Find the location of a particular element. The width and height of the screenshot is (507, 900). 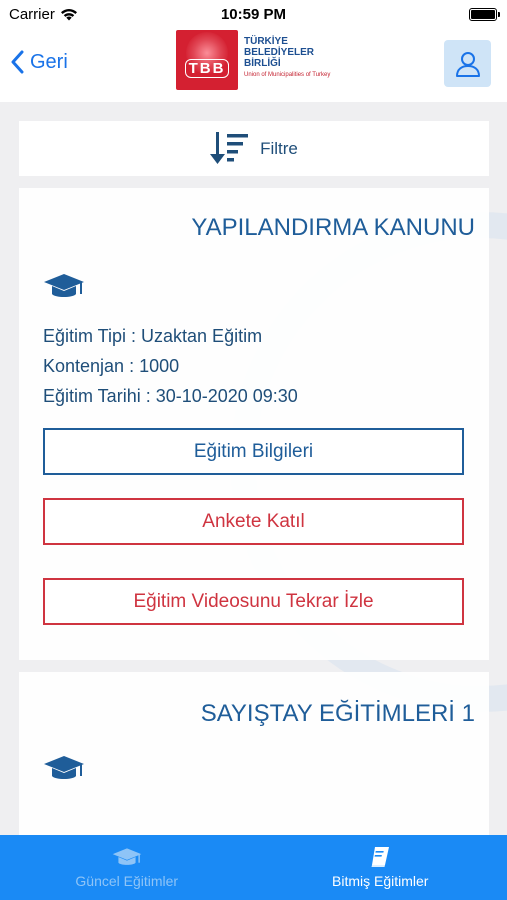

user-icon is located at coordinates (467, 64).